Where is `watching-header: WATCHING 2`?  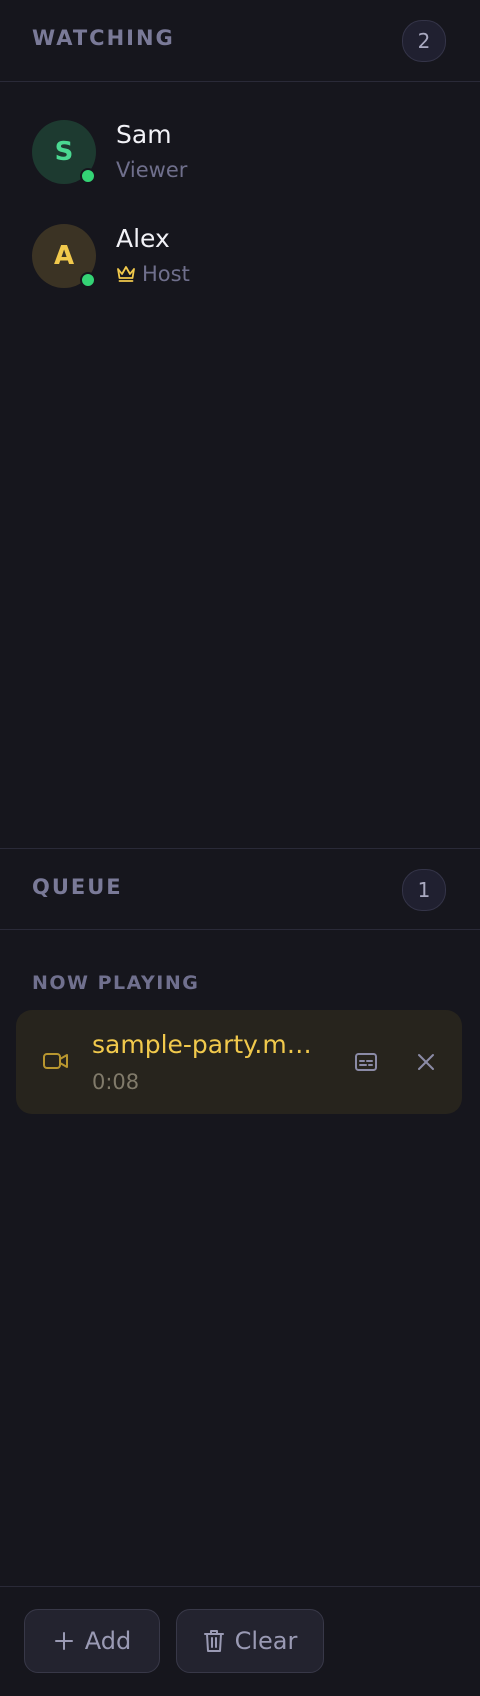
watching-header: WATCHING 2 is located at coordinates (240, 41).